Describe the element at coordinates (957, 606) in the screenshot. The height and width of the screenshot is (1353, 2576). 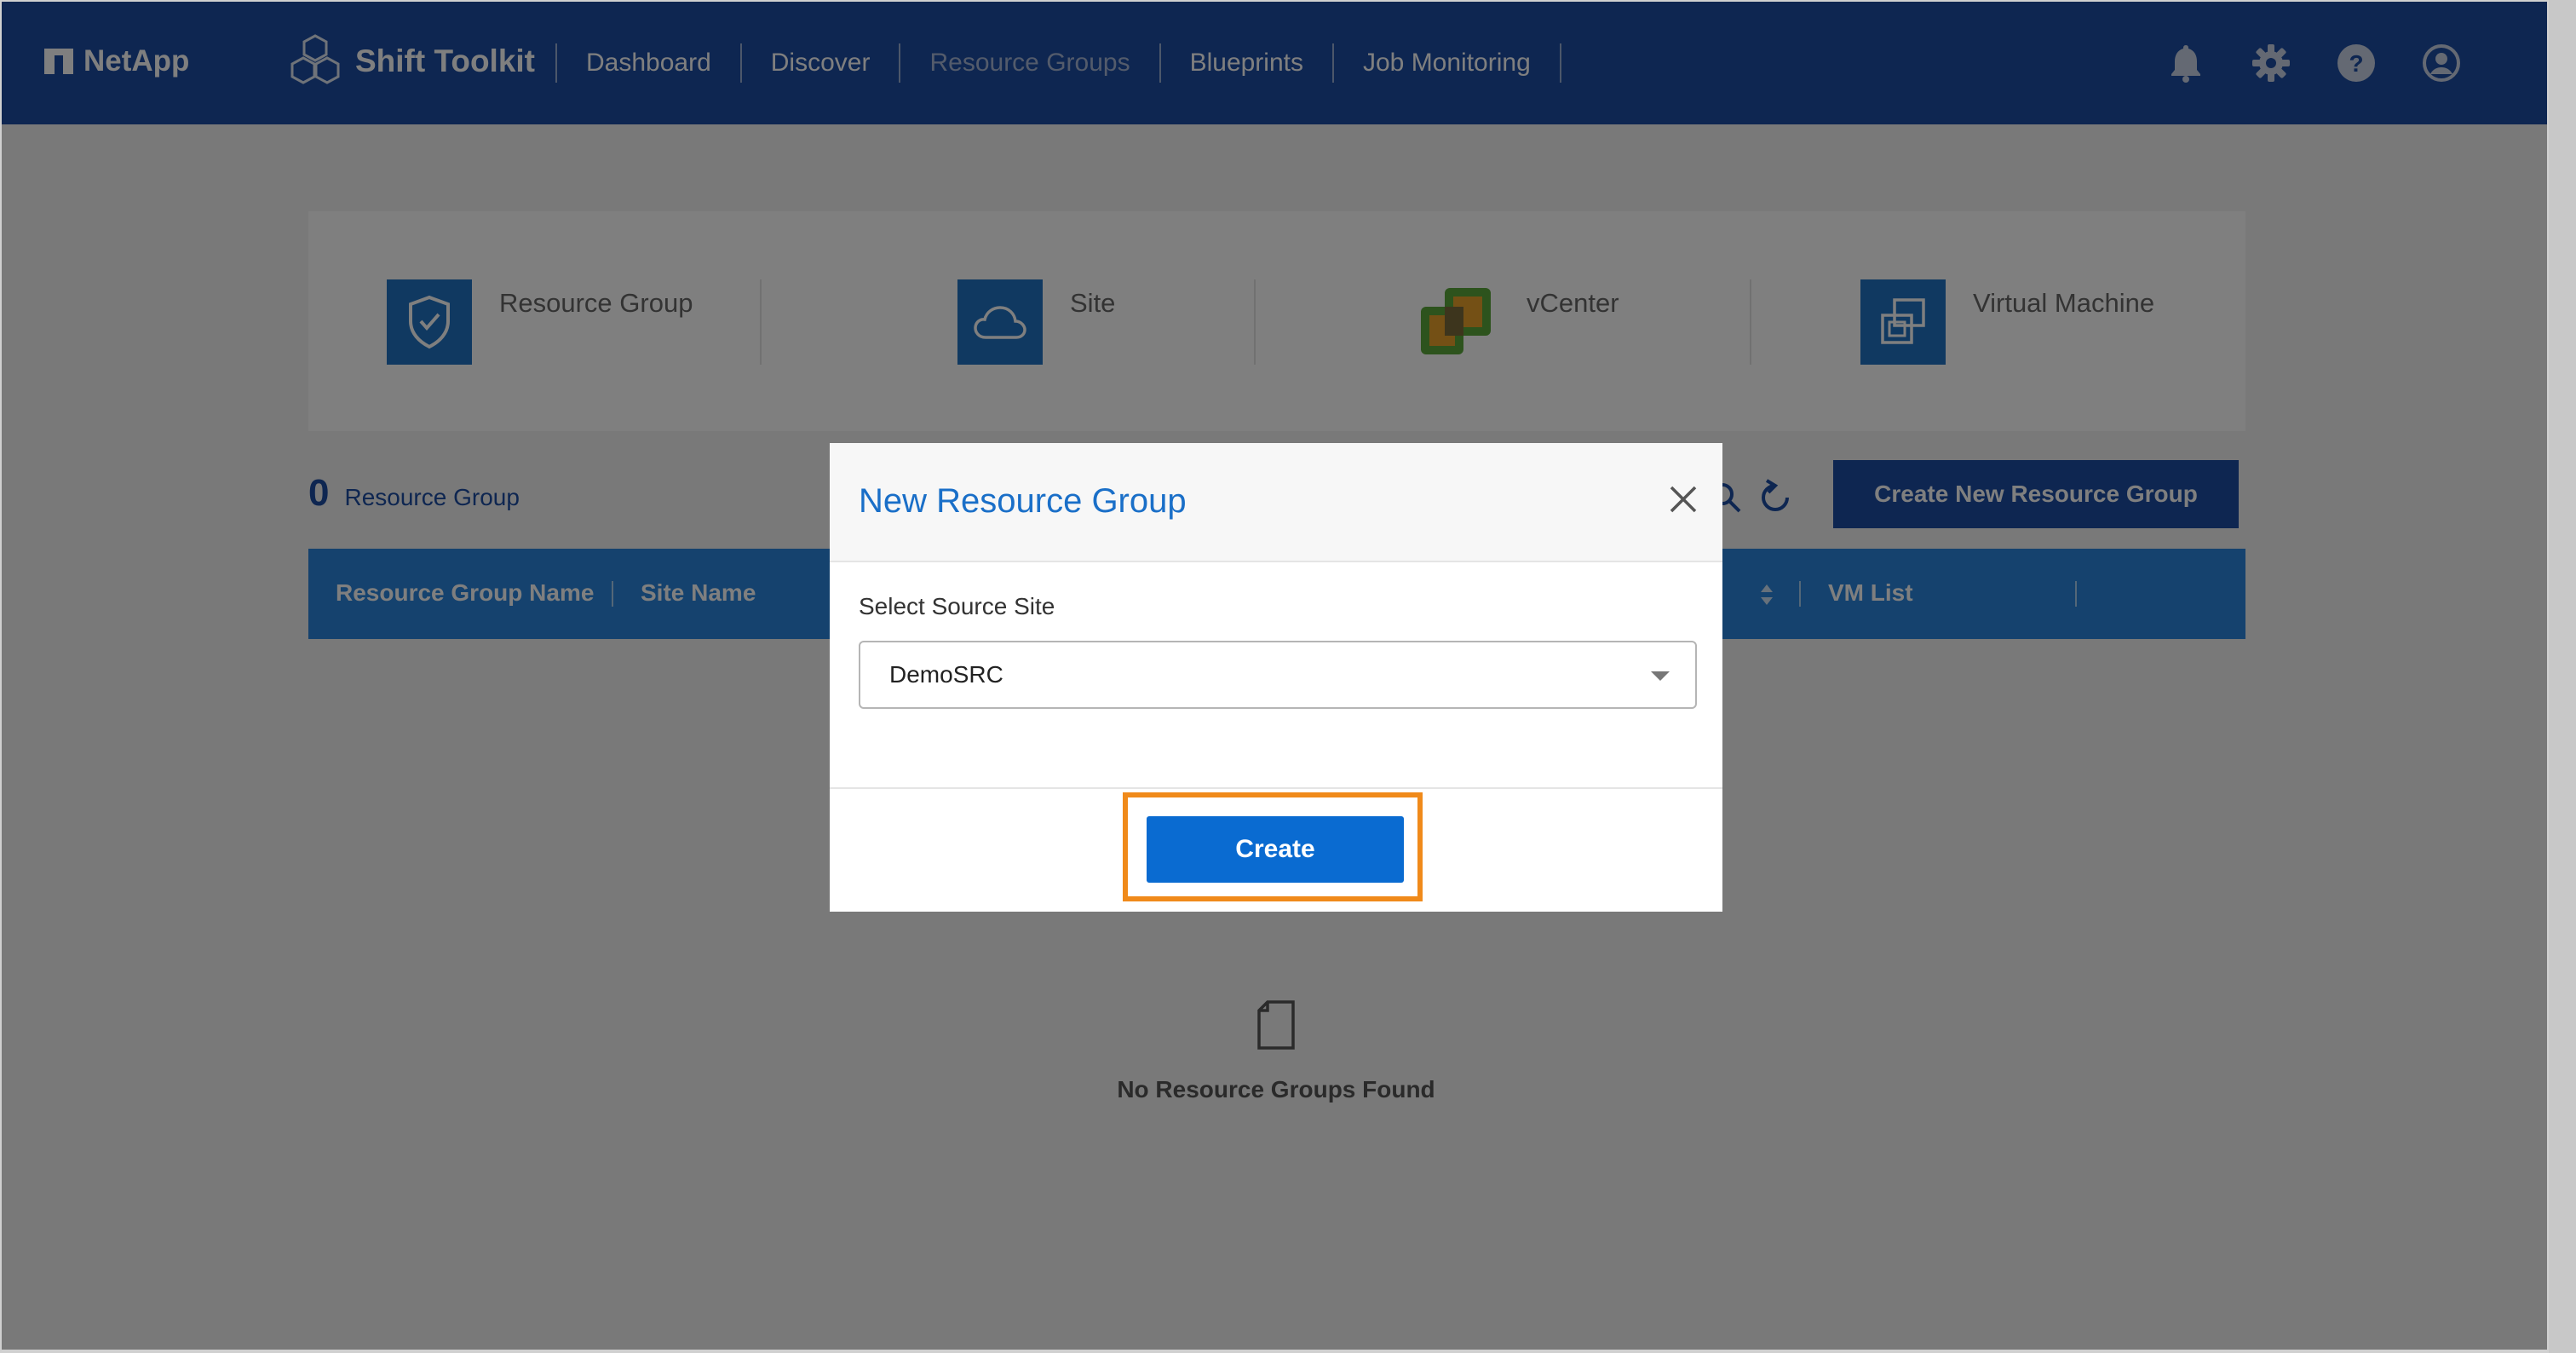
I see `source-site-label: Select Source Site` at that location.